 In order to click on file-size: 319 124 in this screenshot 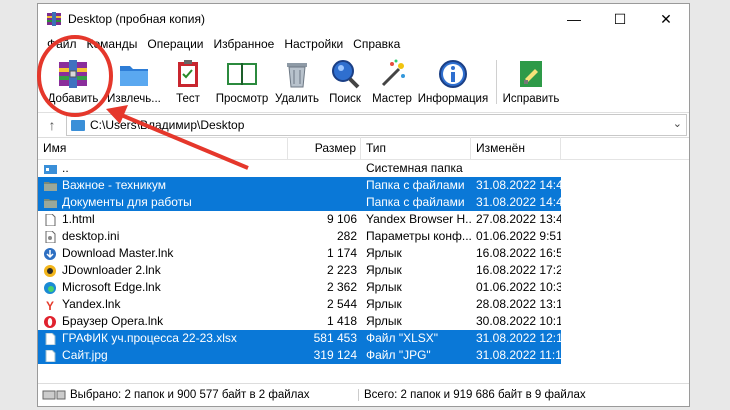, I will do `click(324, 355)`.